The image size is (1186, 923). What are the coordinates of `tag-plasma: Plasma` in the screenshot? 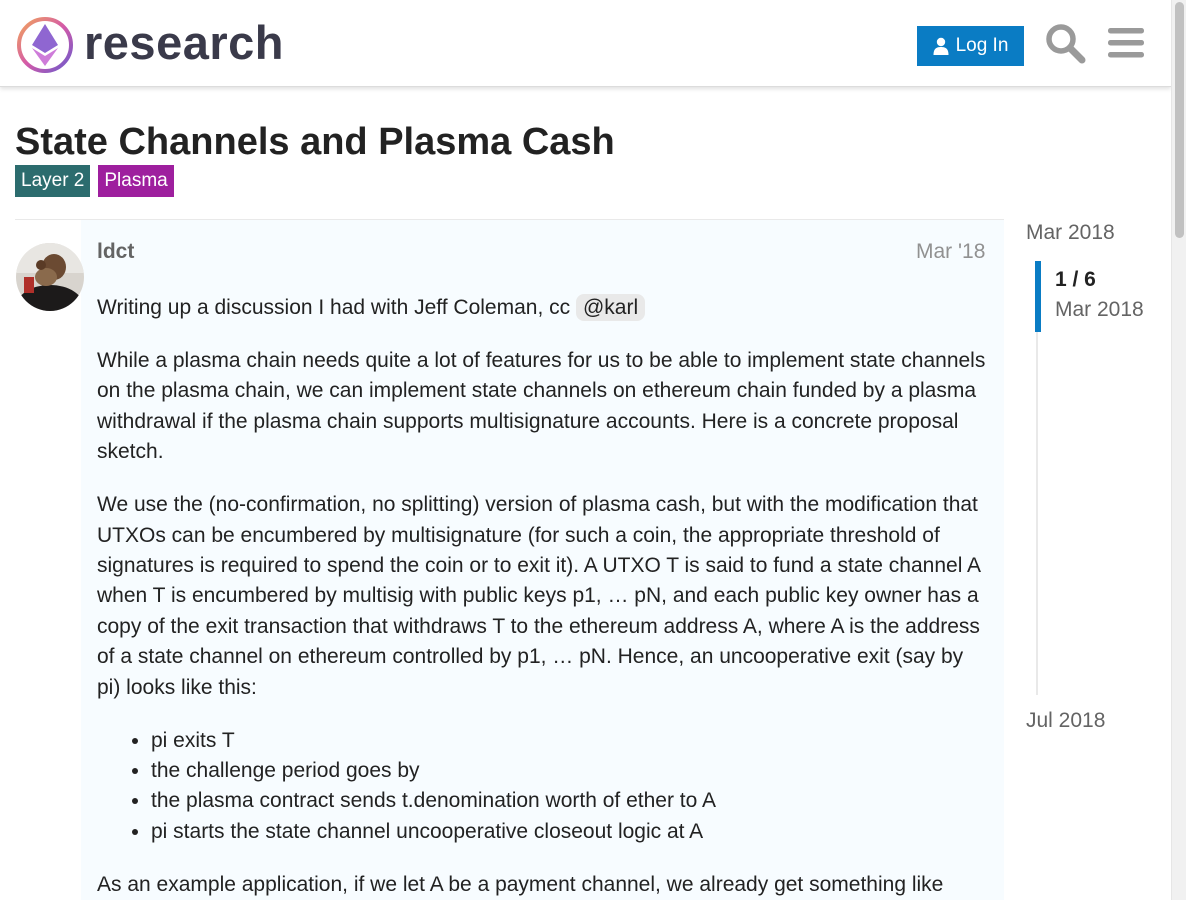 It's located at (136, 181).